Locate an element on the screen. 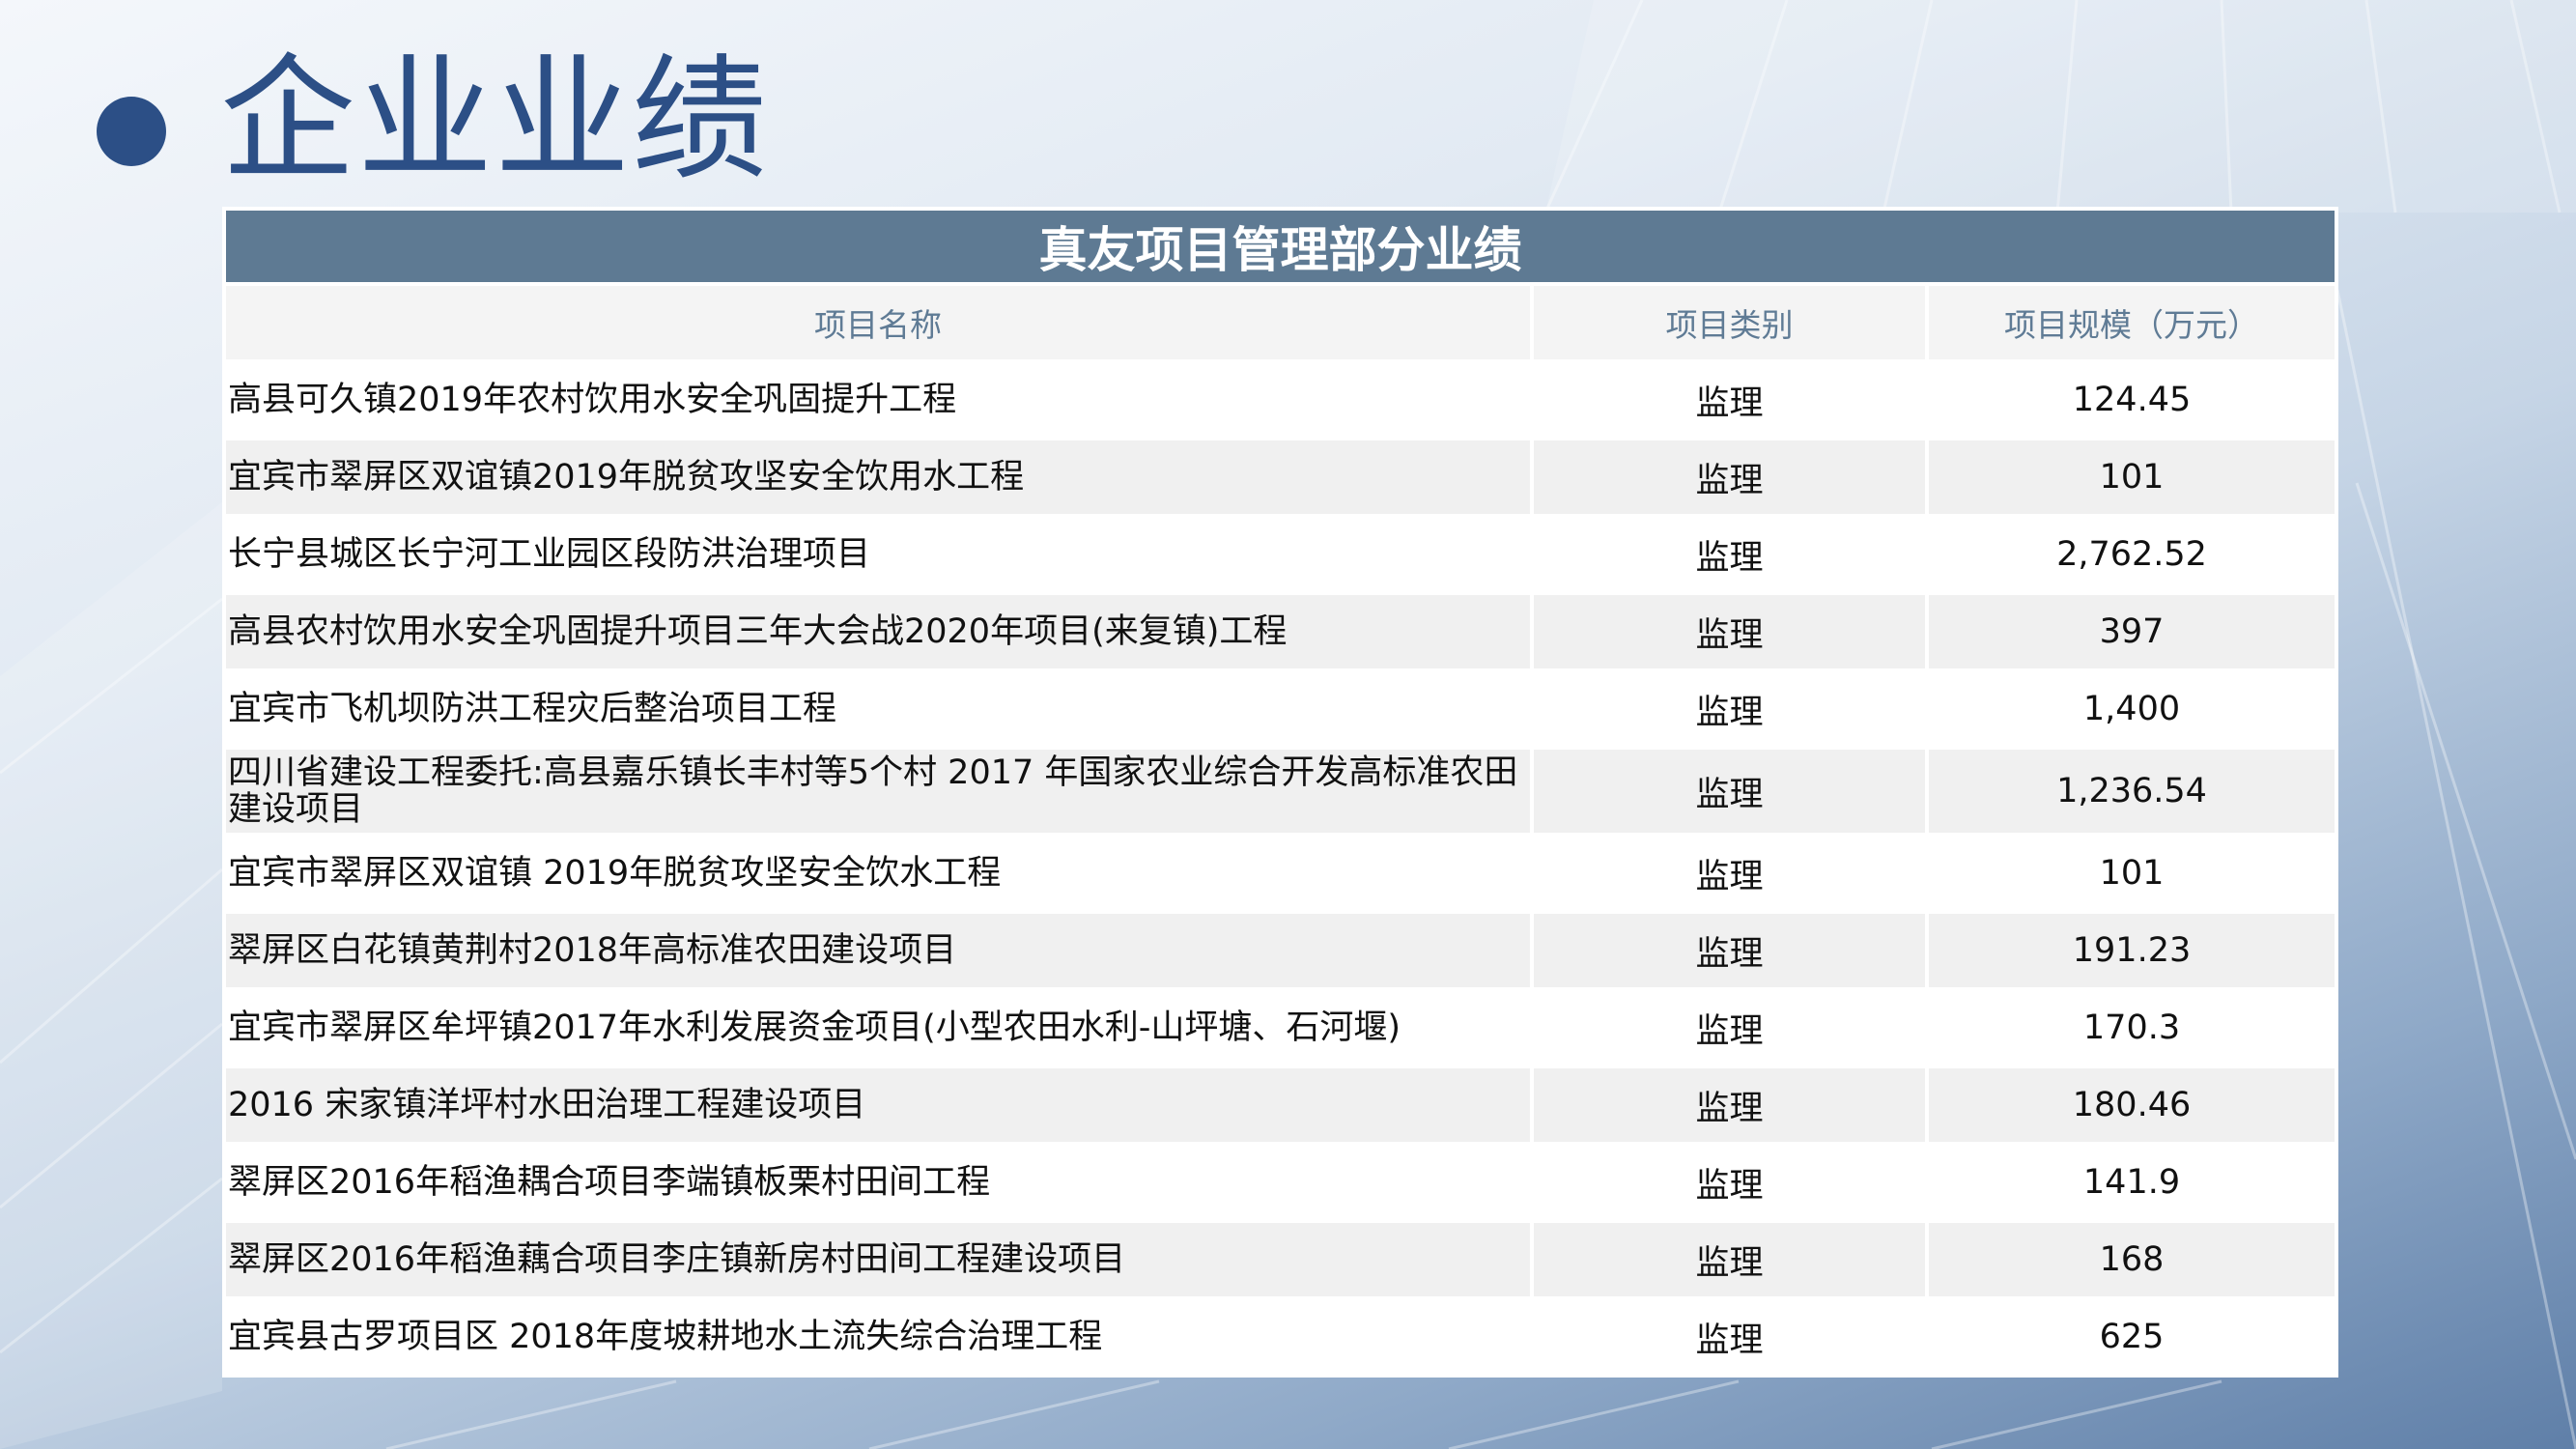 Image resolution: width=2576 pixels, height=1449 pixels. table-row: 2016 宋家镇洋坪村水田治理工程建设项目 监理 180.46 is located at coordinates (1280, 1105).